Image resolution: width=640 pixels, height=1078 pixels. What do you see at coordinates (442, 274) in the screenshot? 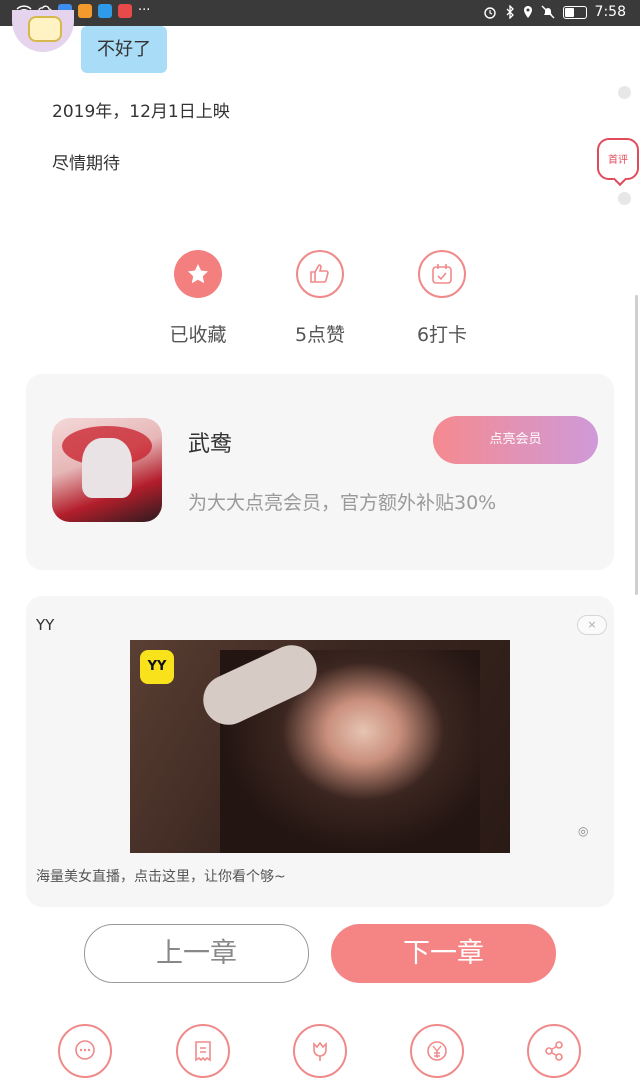
I see `calendar-check-icon` at bounding box center [442, 274].